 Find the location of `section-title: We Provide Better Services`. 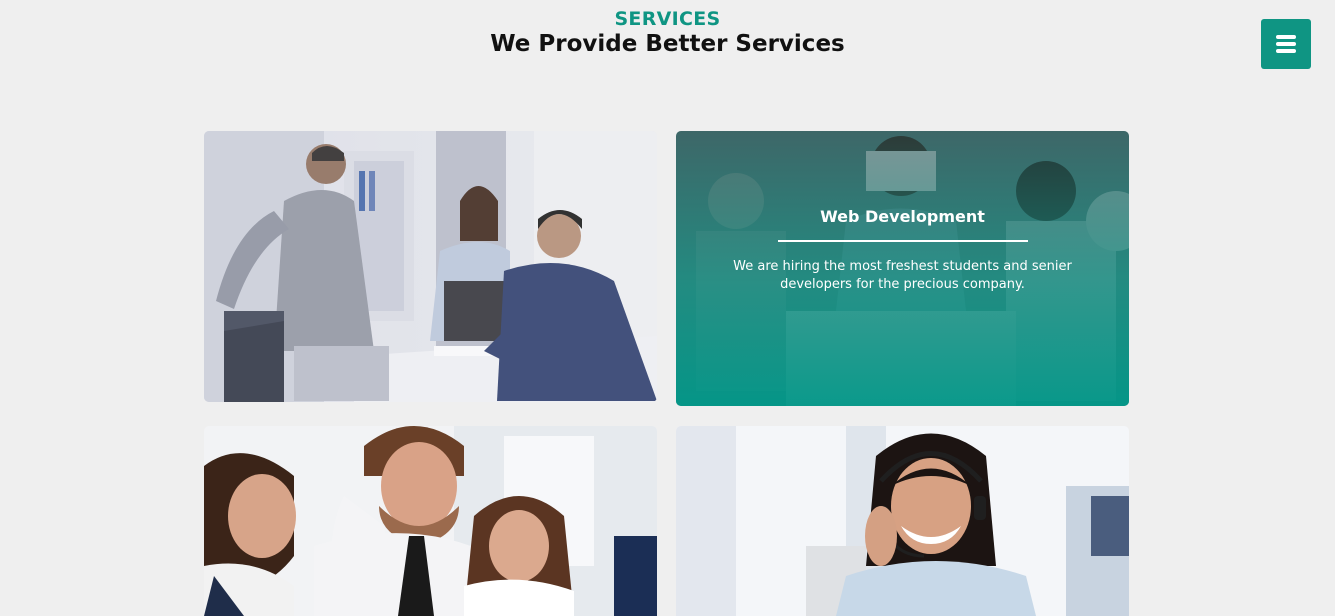

section-title: We Provide Better Services is located at coordinates (667, 44).